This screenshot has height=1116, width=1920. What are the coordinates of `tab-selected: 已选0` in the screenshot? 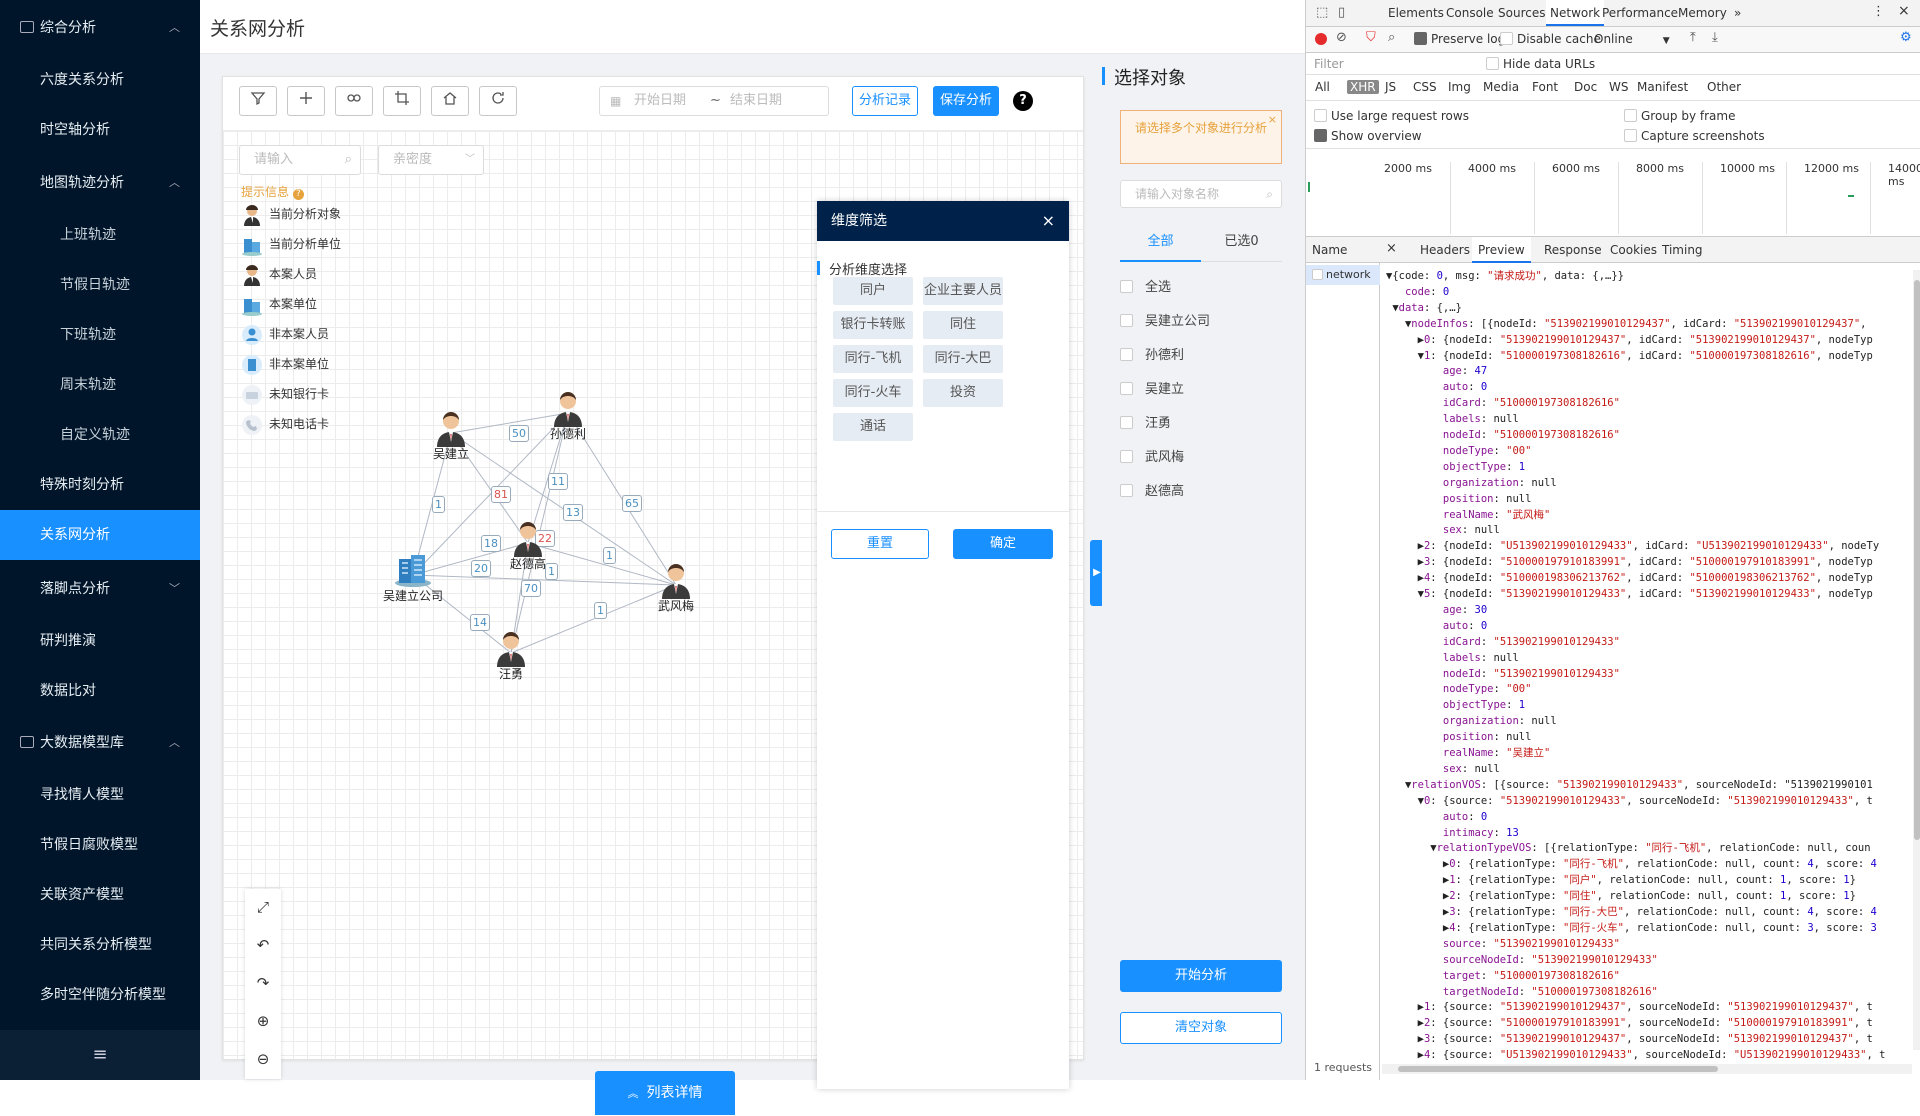 It's located at (1241, 243).